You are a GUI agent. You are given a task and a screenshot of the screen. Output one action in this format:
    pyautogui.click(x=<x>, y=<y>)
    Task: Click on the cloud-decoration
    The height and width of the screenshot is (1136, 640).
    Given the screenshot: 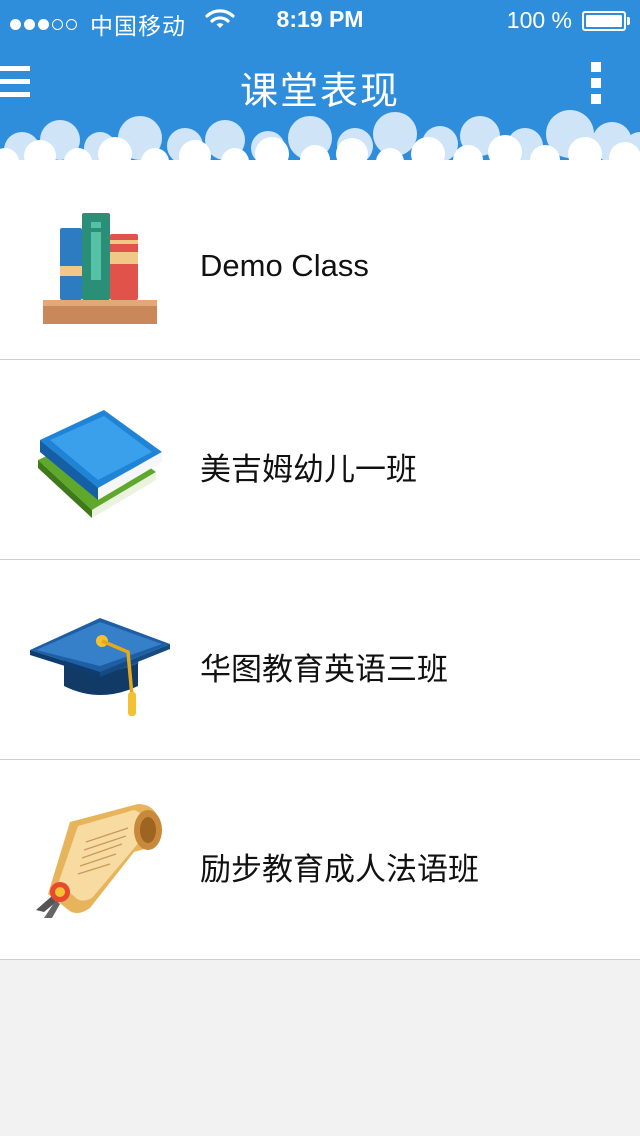 What is the action you would take?
    pyautogui.click(x=320, y=135)
    